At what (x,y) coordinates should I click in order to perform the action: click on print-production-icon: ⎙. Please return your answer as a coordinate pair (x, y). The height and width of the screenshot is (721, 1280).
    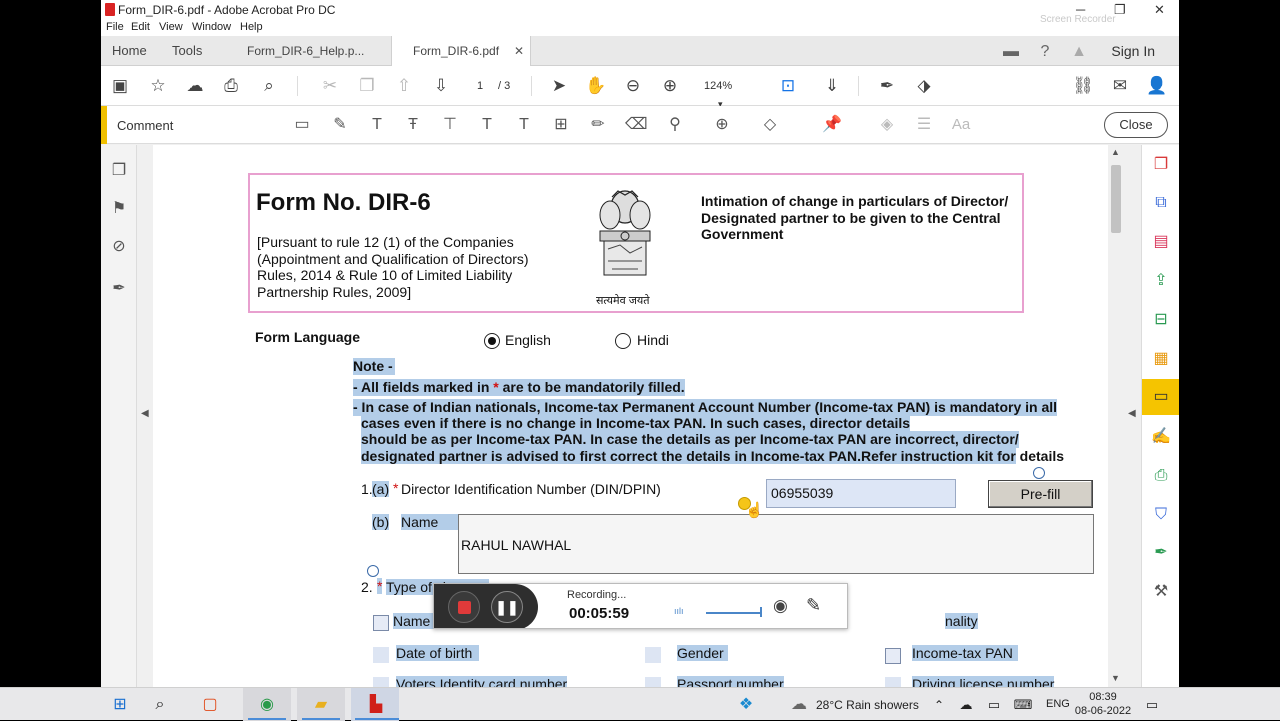
    Looking at the image, I should click on (1161, 476).